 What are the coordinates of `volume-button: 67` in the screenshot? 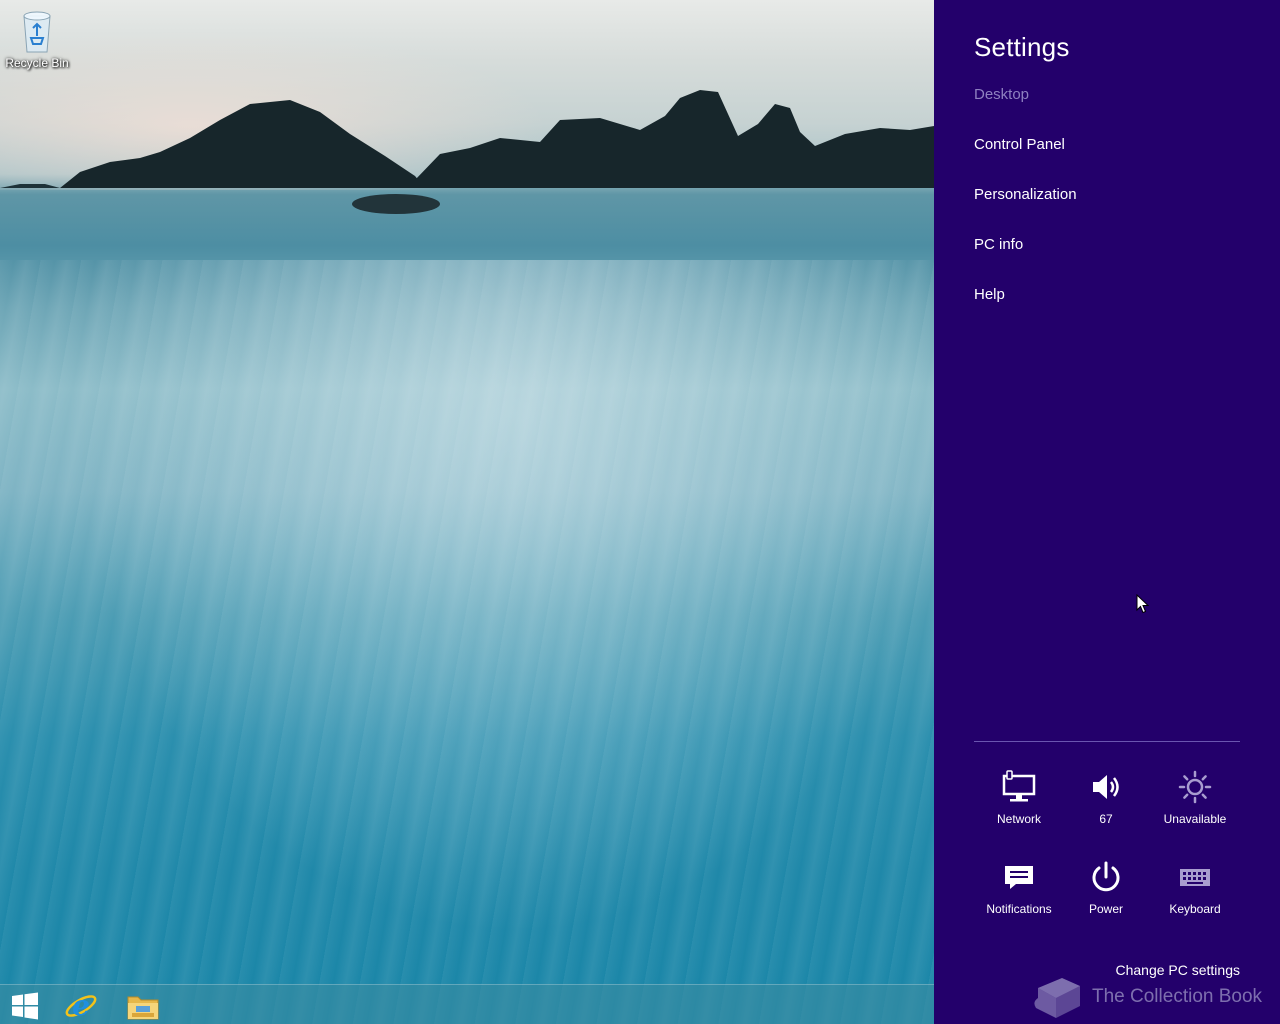 It's located at (1106, 802).